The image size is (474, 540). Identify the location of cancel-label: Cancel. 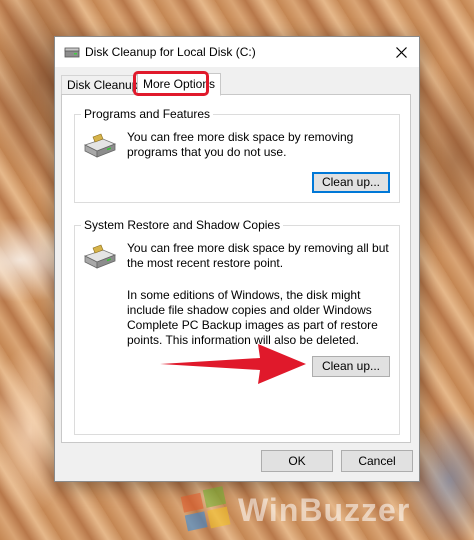
(377, 461).